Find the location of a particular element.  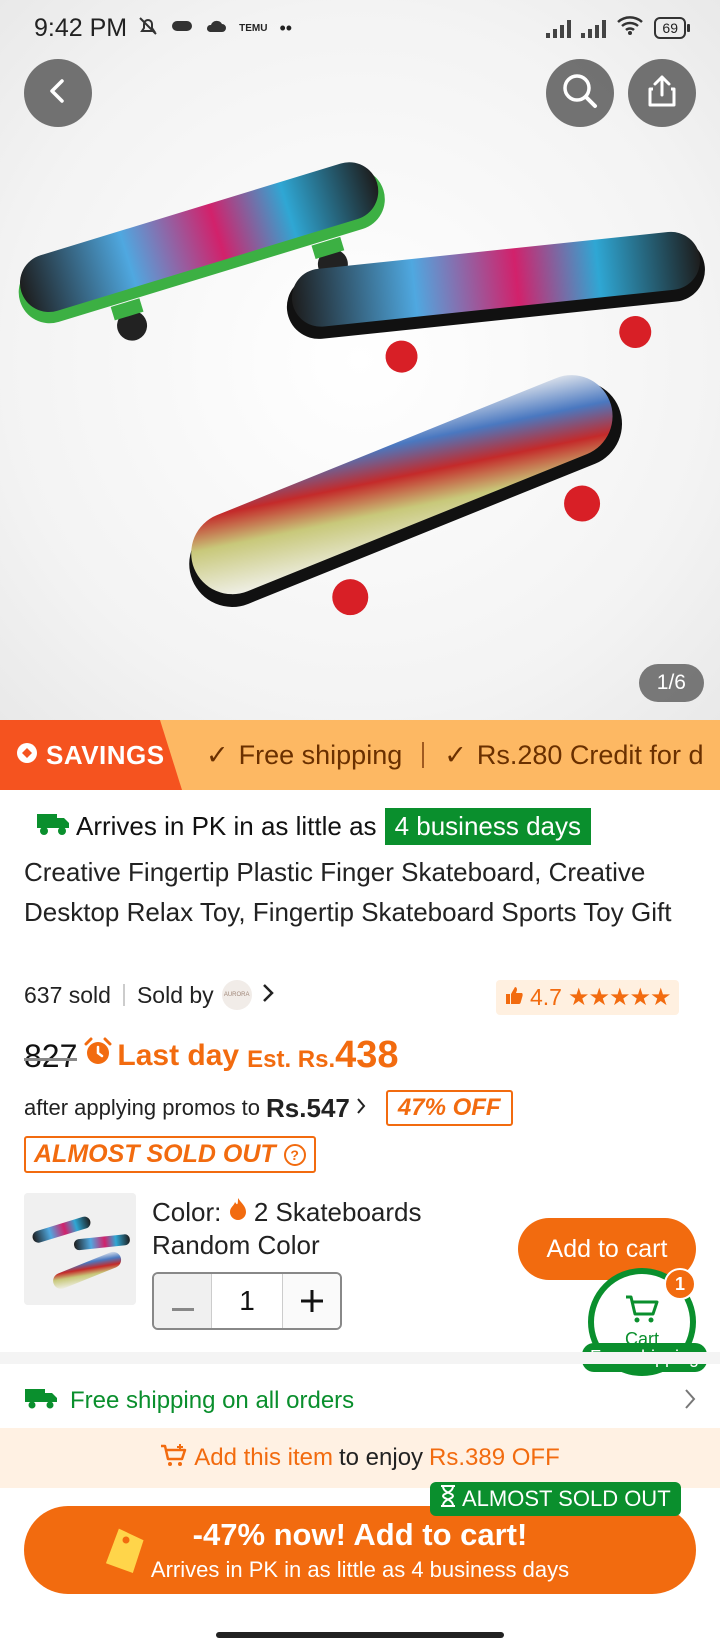

search-button is located at coordinates (580, 93).